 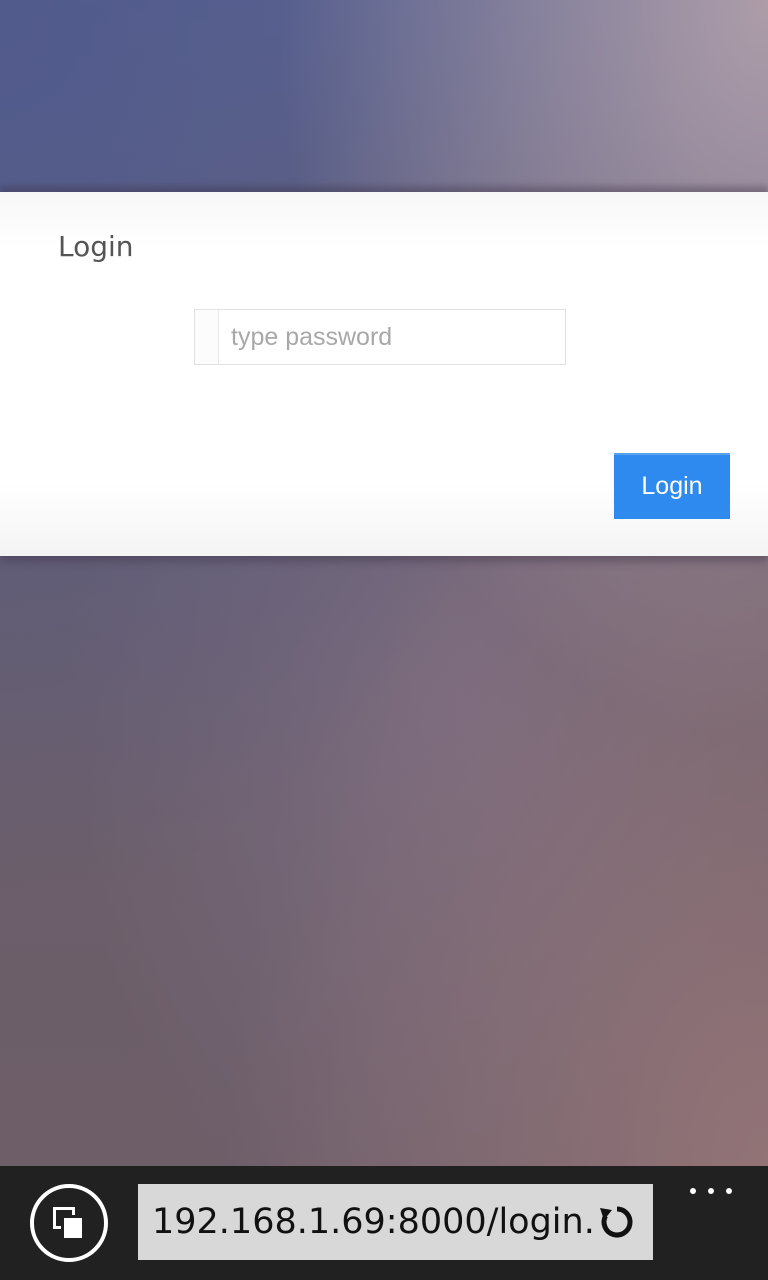 I want to click on tabs-button, so click(x=69, y=1223).